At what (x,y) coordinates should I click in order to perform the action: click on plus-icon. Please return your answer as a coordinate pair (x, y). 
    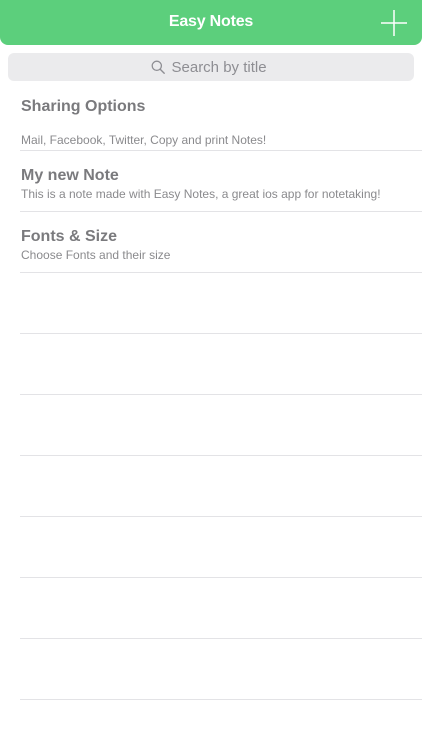
    Looking at the image, I should click on (394, 23).